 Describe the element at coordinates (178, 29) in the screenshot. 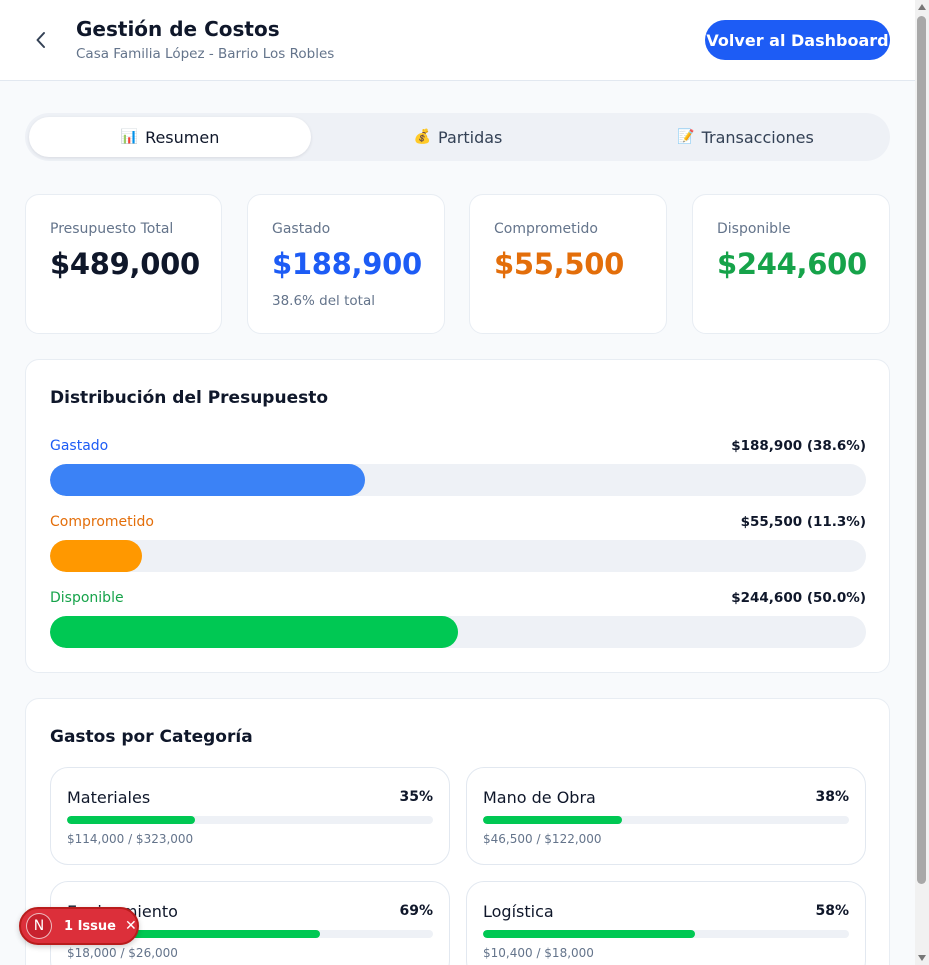

I see `page-title: Gestión de Costos` at that location.